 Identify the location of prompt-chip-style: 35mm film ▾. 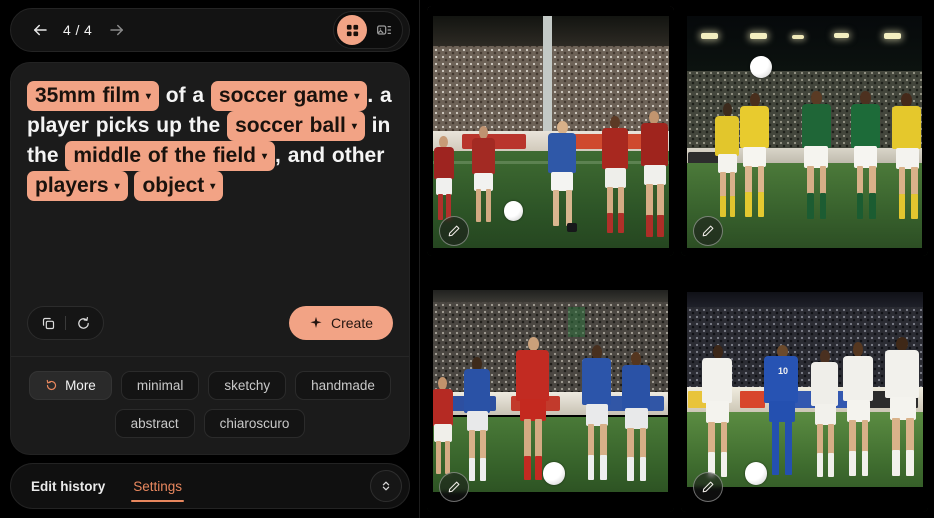
(93, 96).